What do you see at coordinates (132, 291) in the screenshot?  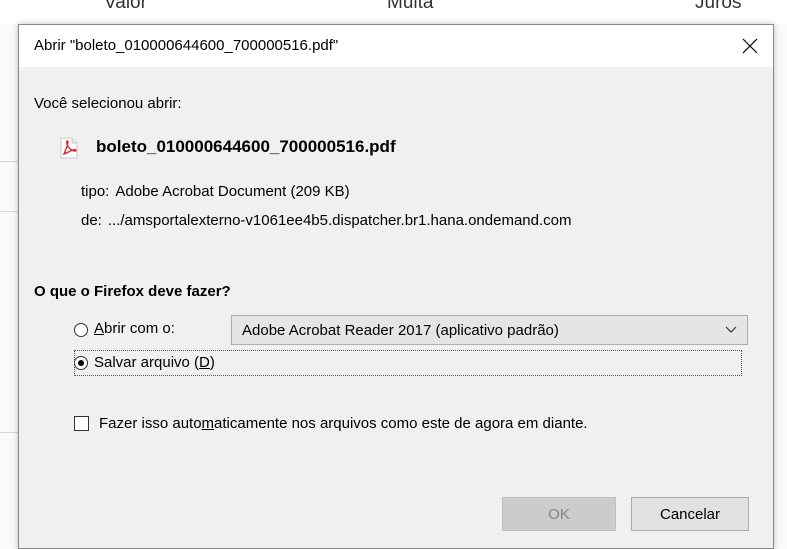 I see `action-question: O que o Firefox deve fazer?` at bounding box center [132, 291].